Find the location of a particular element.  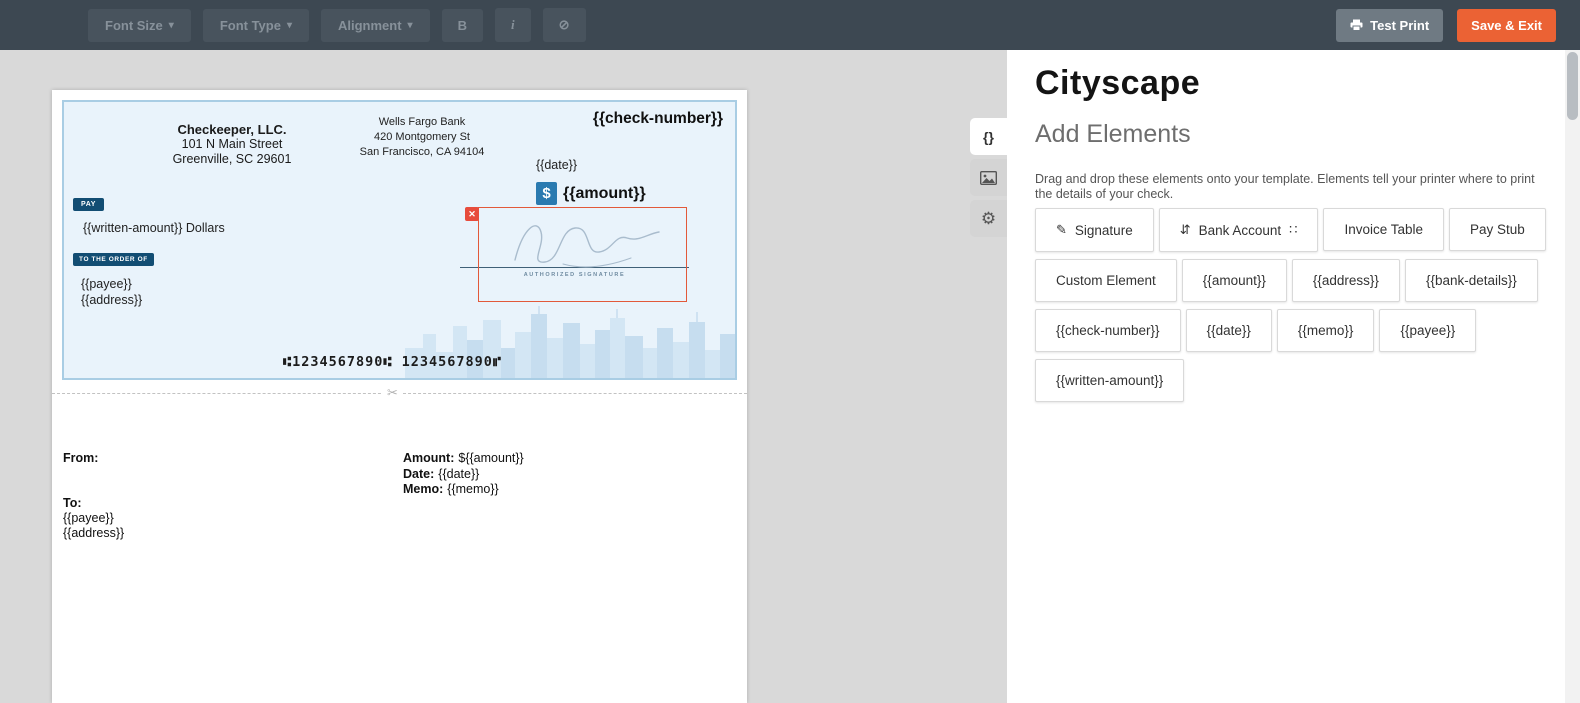

stub-from-label: From: is located at coordinates (81, 458).